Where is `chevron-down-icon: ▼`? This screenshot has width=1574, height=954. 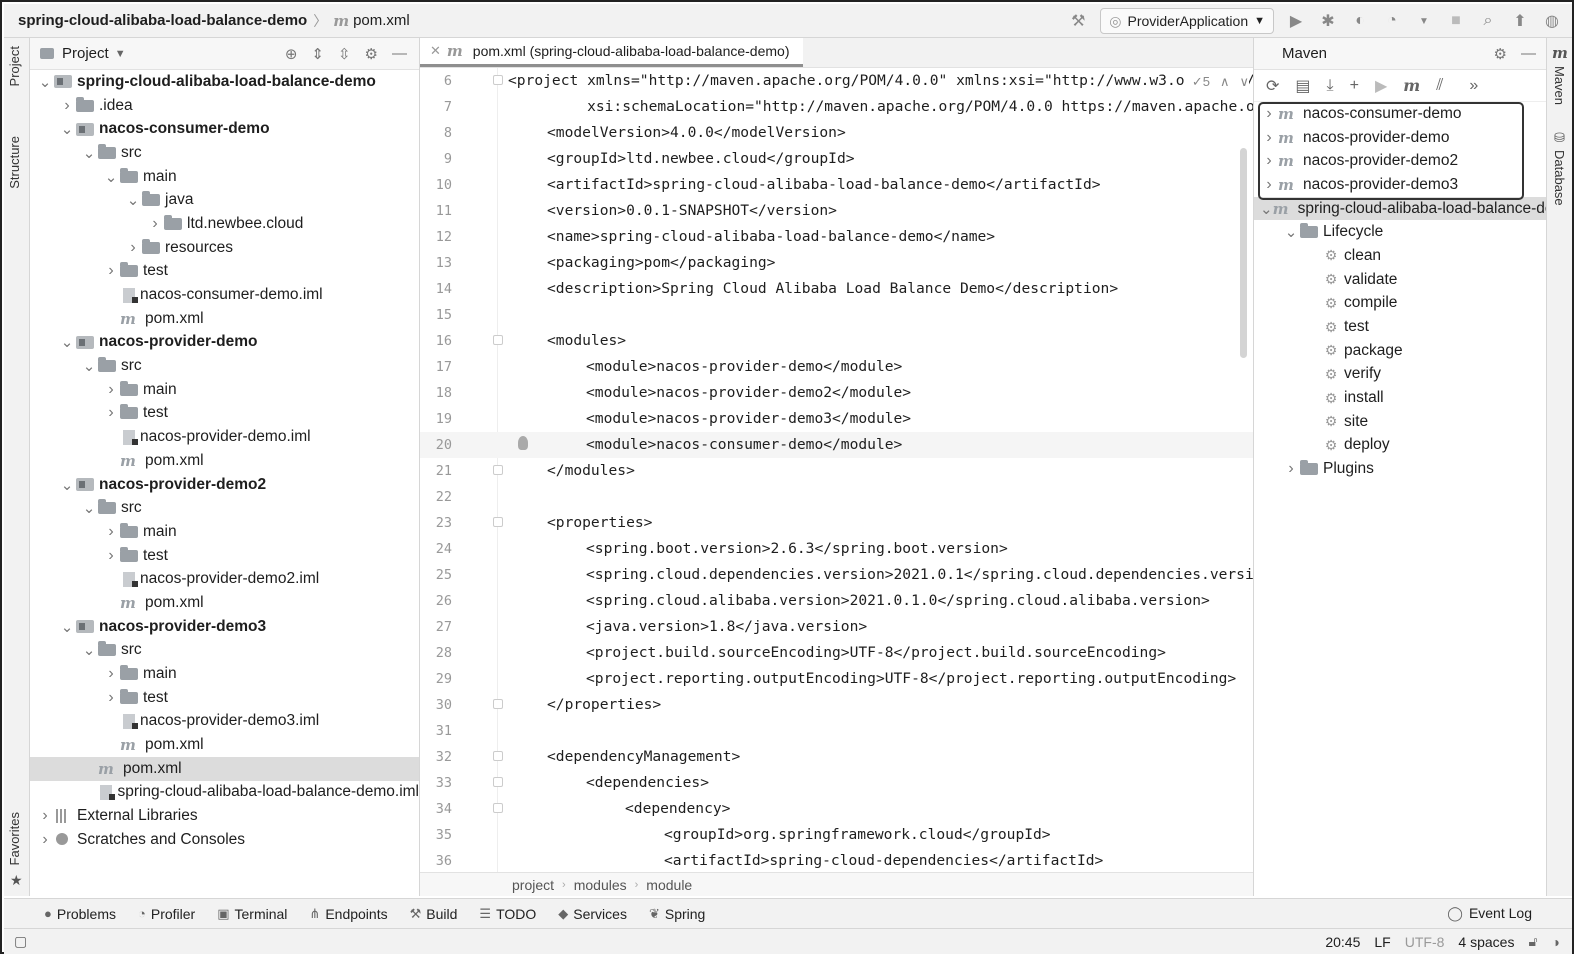
chevron-down-icon: ▼ is located at coordinates (120, 54).